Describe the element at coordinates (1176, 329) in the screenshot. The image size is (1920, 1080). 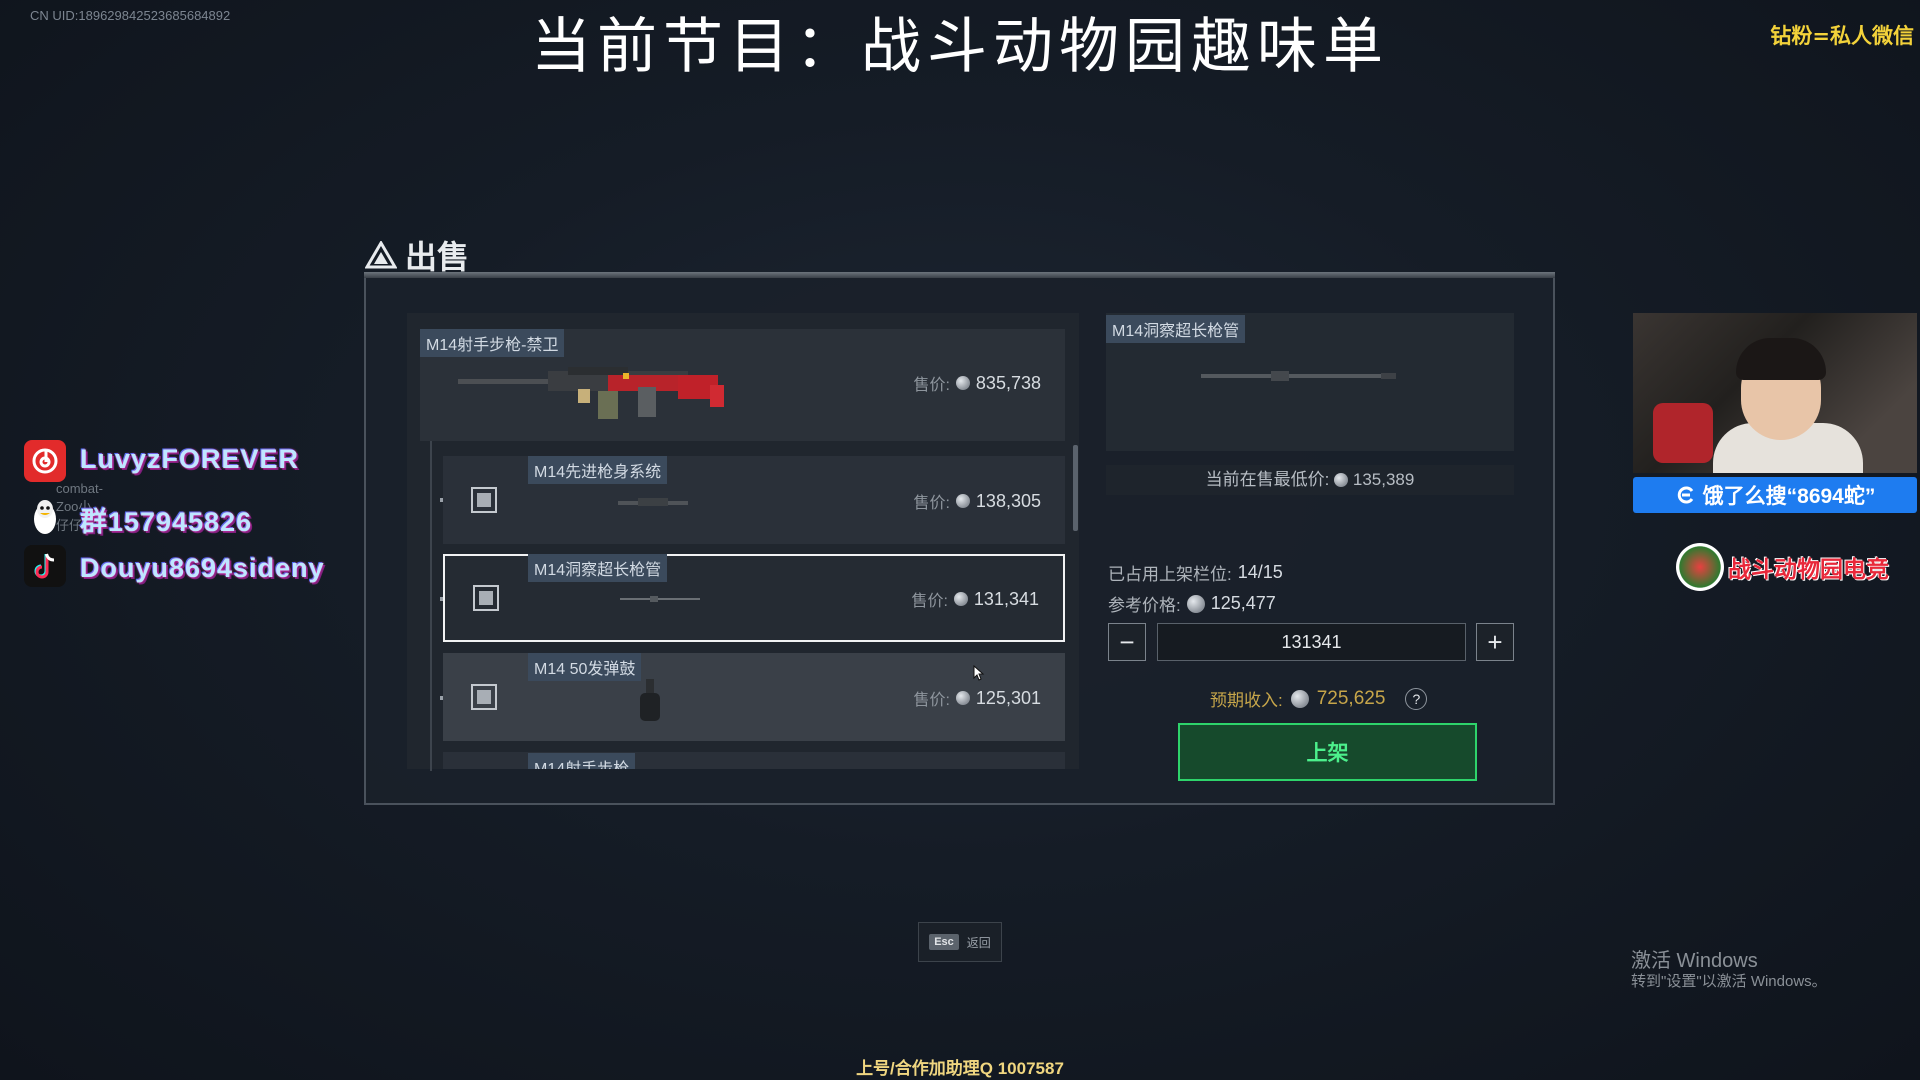
I see `preview-item-name: M14洞察超长枪管` at that location.